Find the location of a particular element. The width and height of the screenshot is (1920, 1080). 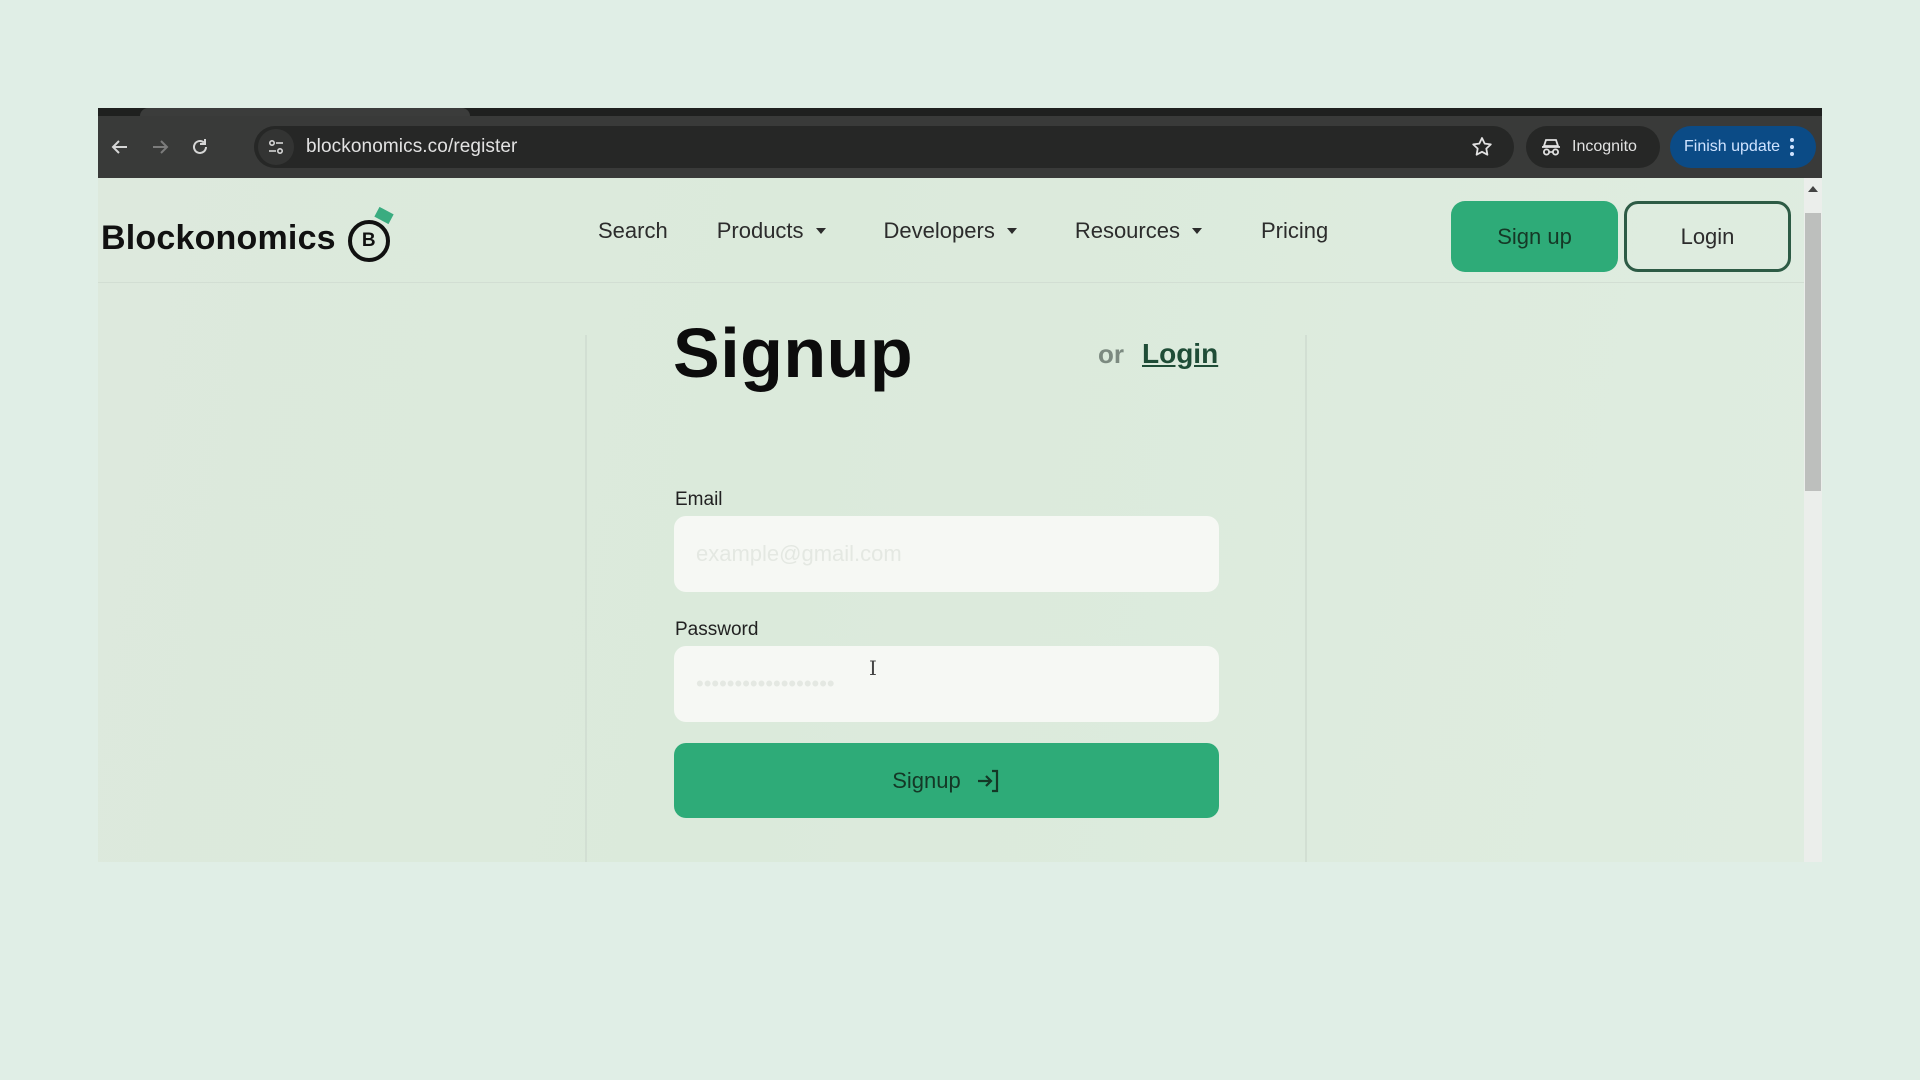

nav-pricing-label: Pricing is located at coordinates (1294, 230).